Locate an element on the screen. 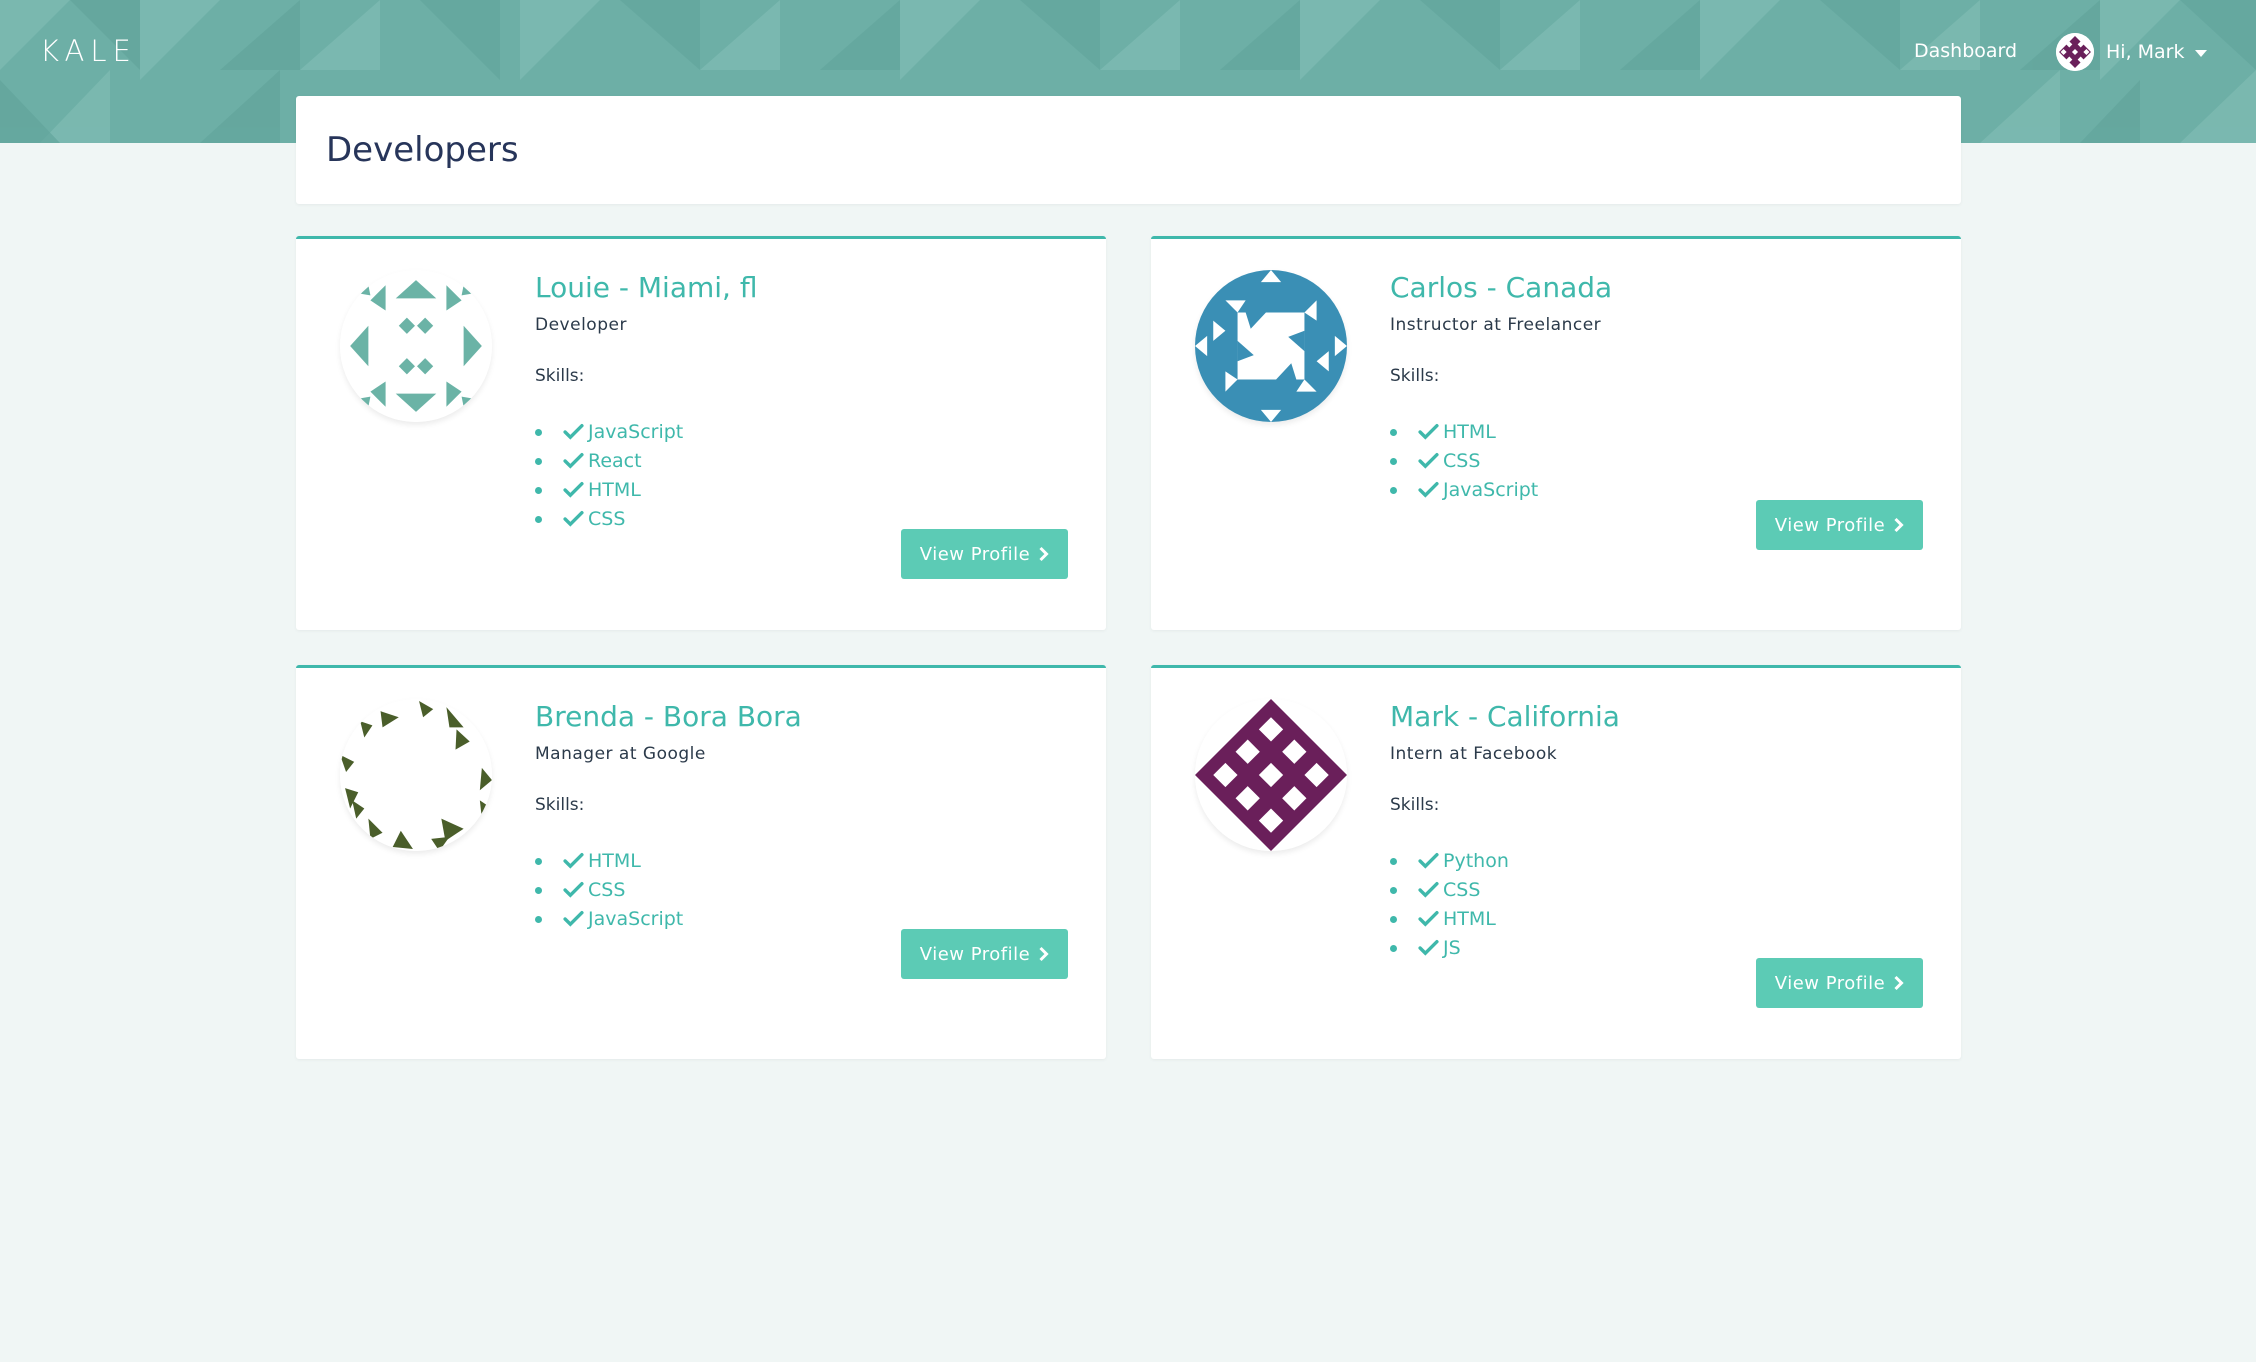 This screenshot has height=1362, width=2256. navbar: KALE Dashboard Hi, Mark is located at coordinates (1128, 52).